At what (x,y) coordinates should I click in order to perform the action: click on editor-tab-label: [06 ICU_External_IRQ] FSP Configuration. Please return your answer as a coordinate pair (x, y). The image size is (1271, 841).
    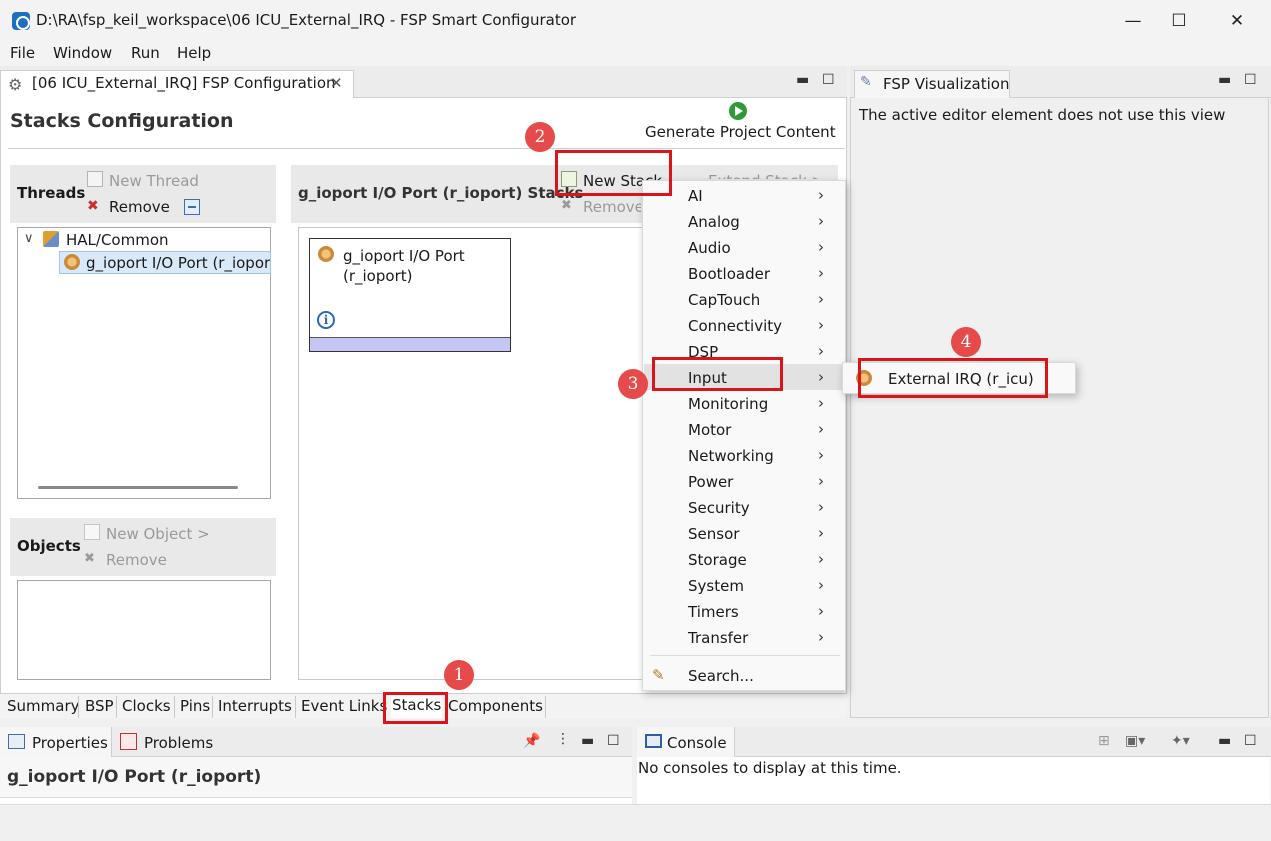
    Looking at the image, I should click on (184, 83).